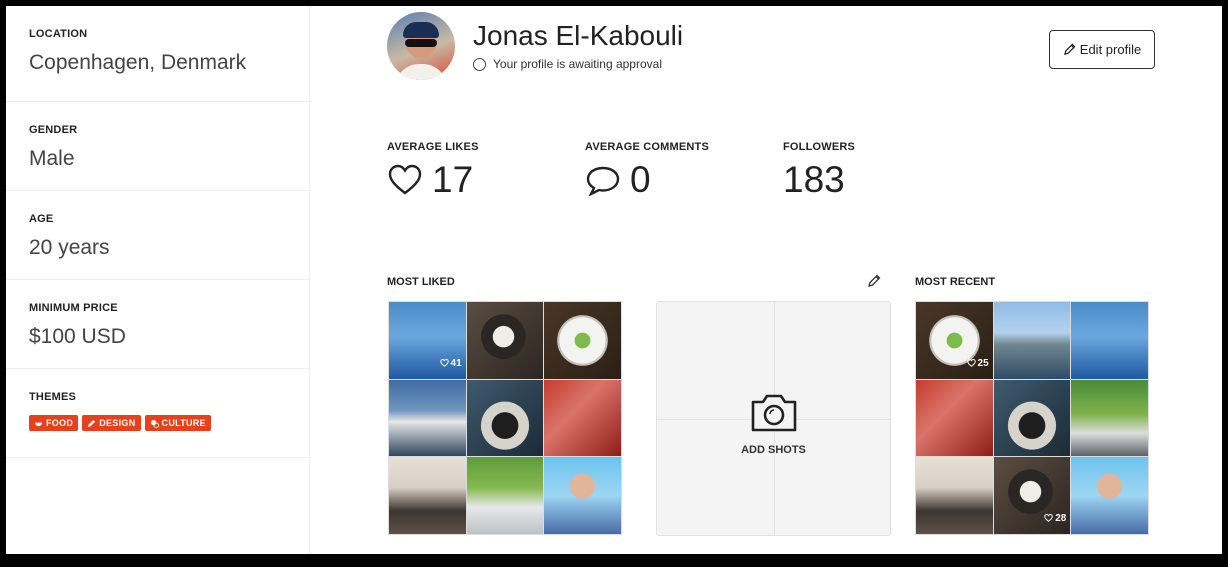  What do you see at coordinates (58, 34) in the screenshot?
I see `location-label: LOCATION` at bounding box center [58, 34].